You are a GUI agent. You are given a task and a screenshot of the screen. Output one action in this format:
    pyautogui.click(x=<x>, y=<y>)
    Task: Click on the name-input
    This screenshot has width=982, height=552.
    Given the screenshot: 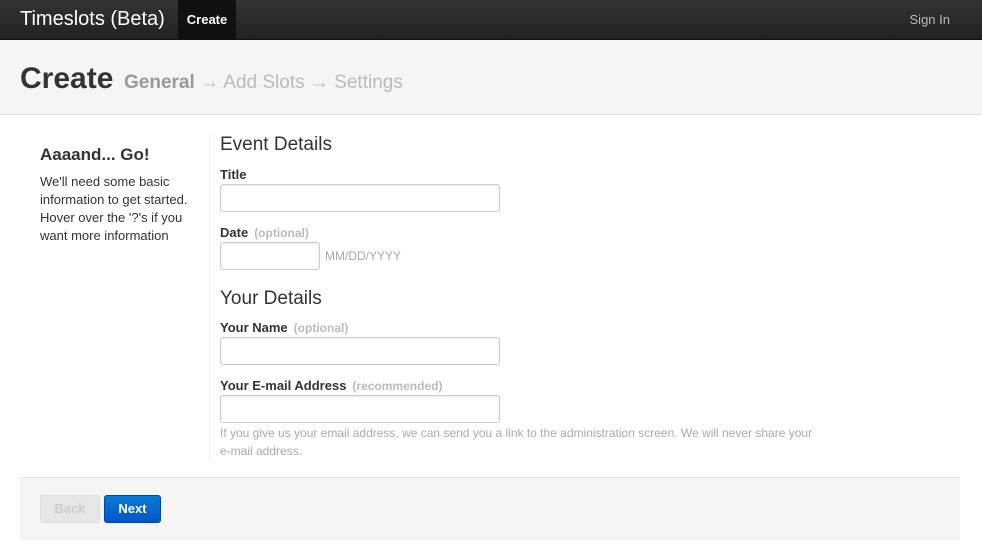 What is the action you would take?
    pyautogui.click(x=360, y=351)
    